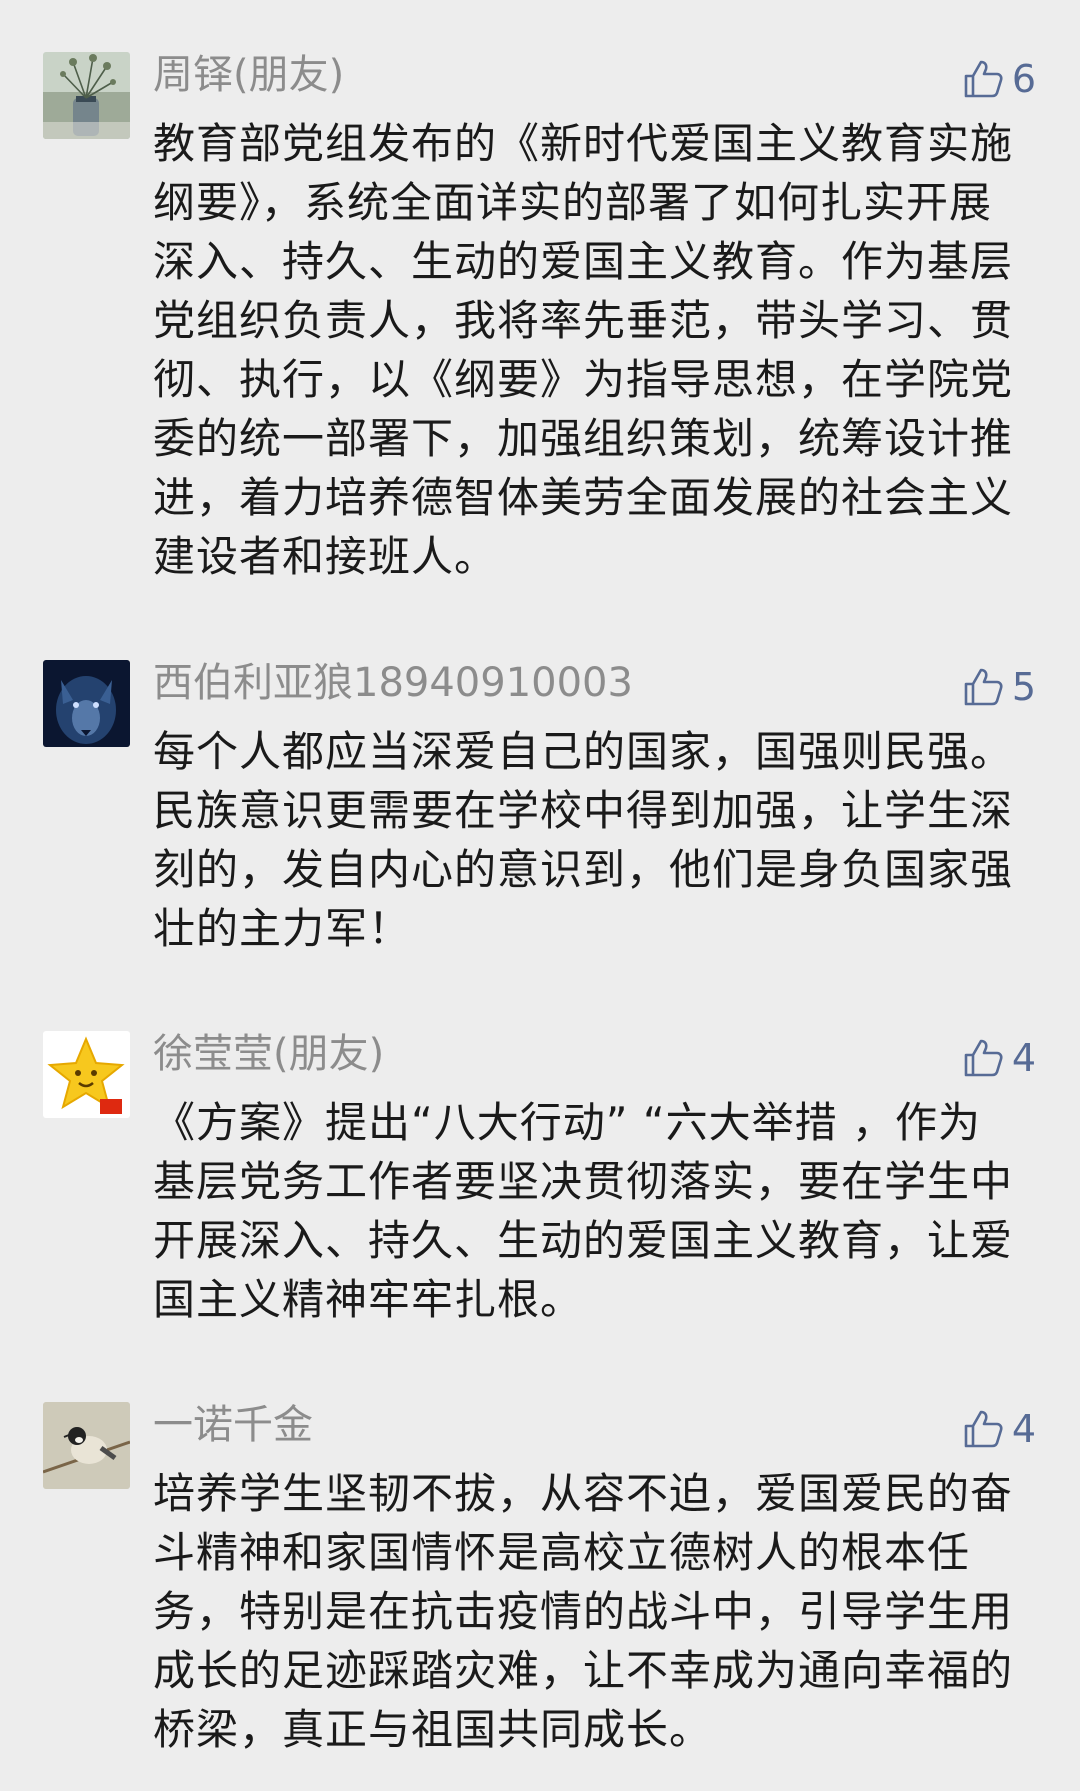 The width and height of the screenshot is (1080, 1791). Describe the element at coordinates (393, 683) in the screenshot. I see `comment-author: 西伯利亚狼18940910003` at that location.